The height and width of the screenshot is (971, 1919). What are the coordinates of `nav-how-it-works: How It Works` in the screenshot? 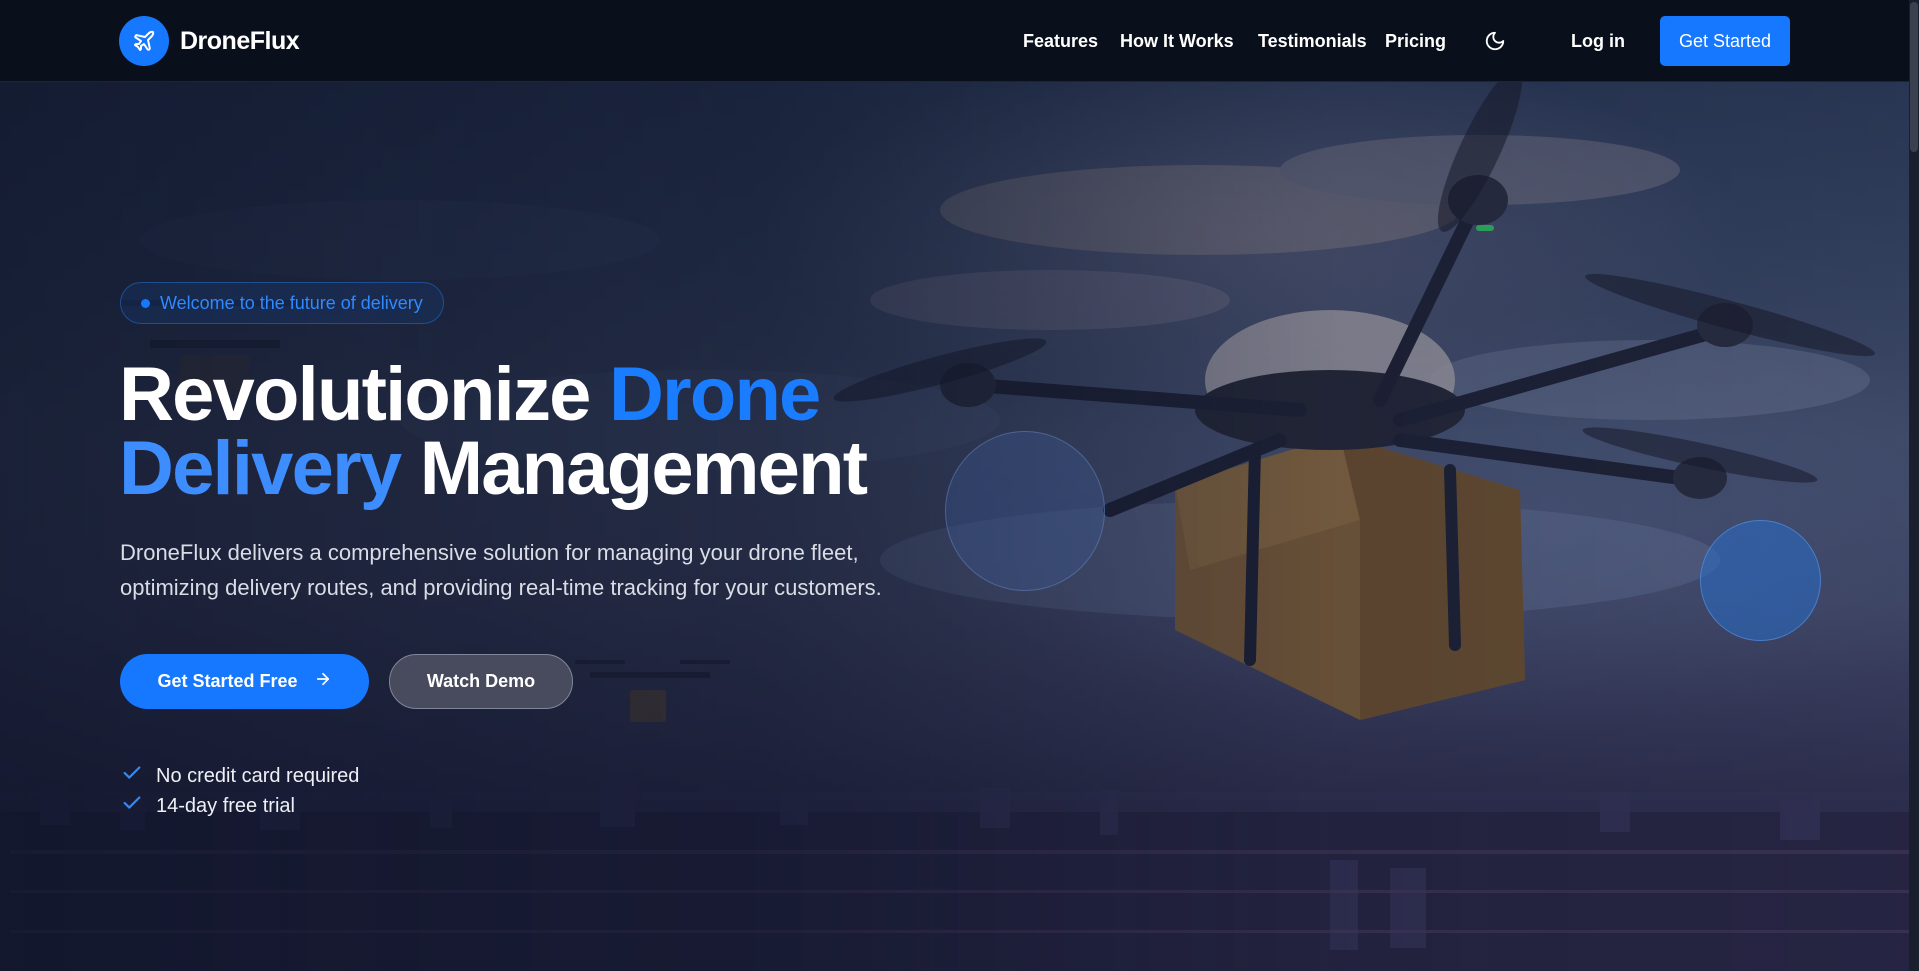 It's located at (1177, 41).